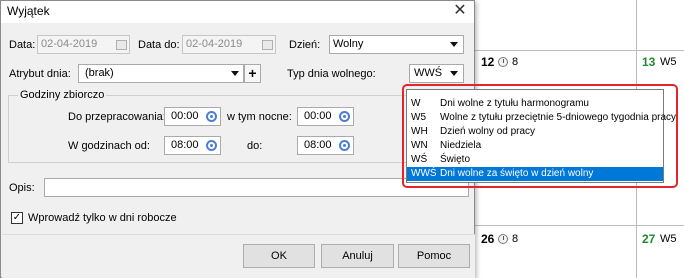  I want to click on night-label: w tym nocne:, so click(259, 117).